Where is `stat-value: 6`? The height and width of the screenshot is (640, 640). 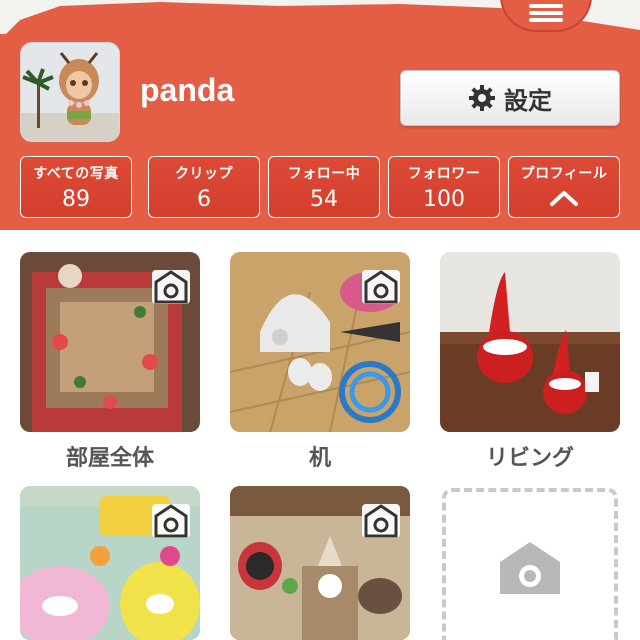 stat-value: 6 is located at coordinates (204, 199).